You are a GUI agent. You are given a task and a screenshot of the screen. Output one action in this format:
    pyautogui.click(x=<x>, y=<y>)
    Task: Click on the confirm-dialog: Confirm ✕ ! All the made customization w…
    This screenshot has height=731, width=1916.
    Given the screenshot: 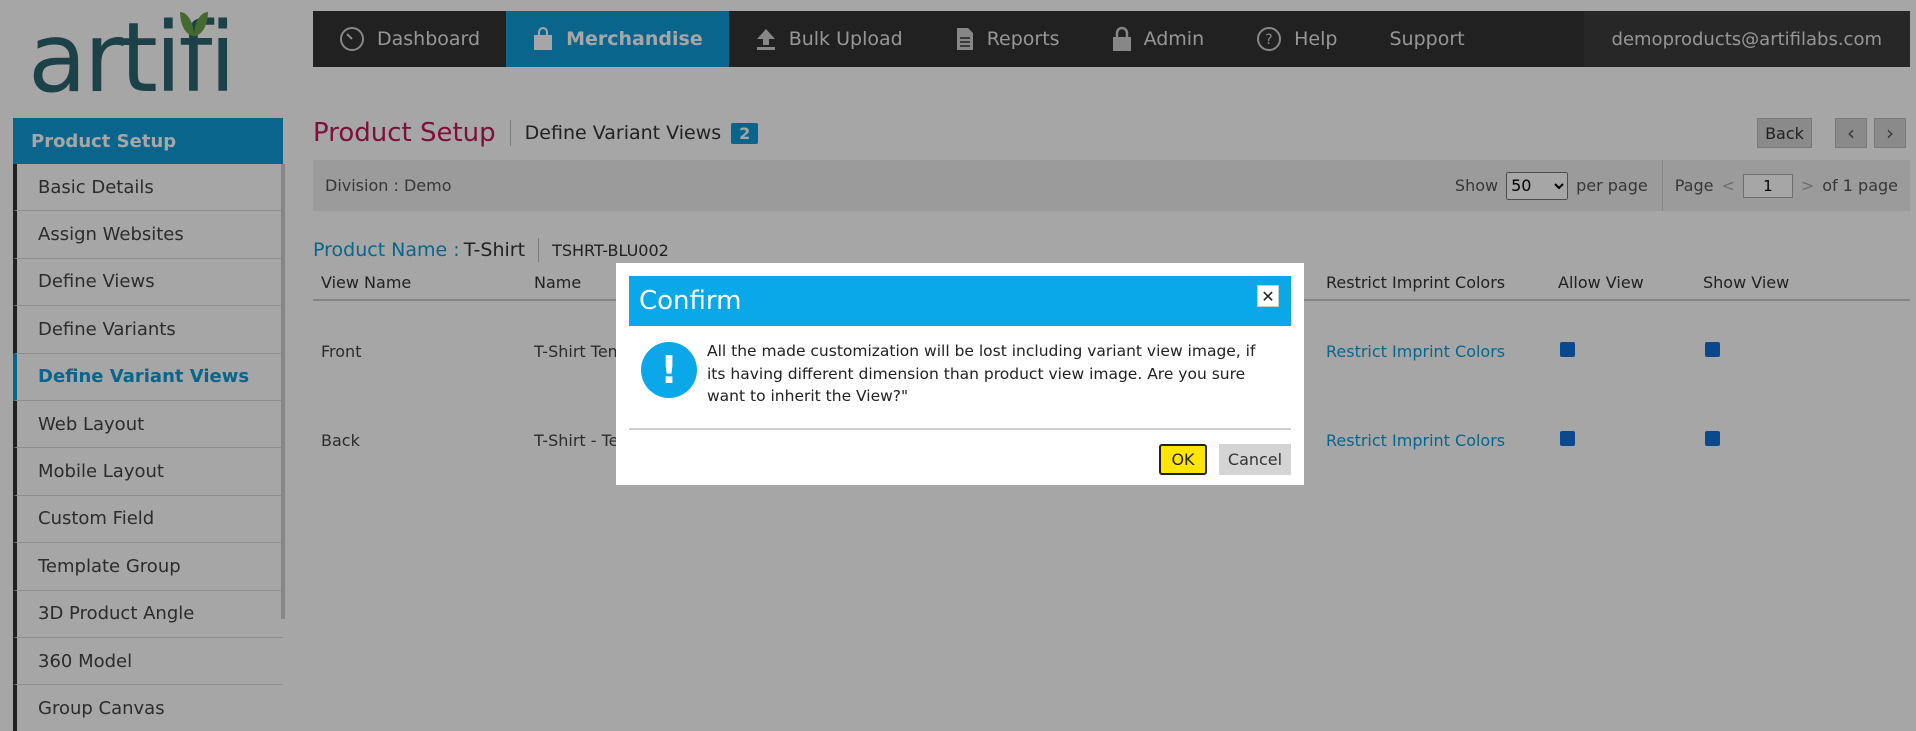 What is the action you would take?
    pyautogui.click(x=960, y=374)
    